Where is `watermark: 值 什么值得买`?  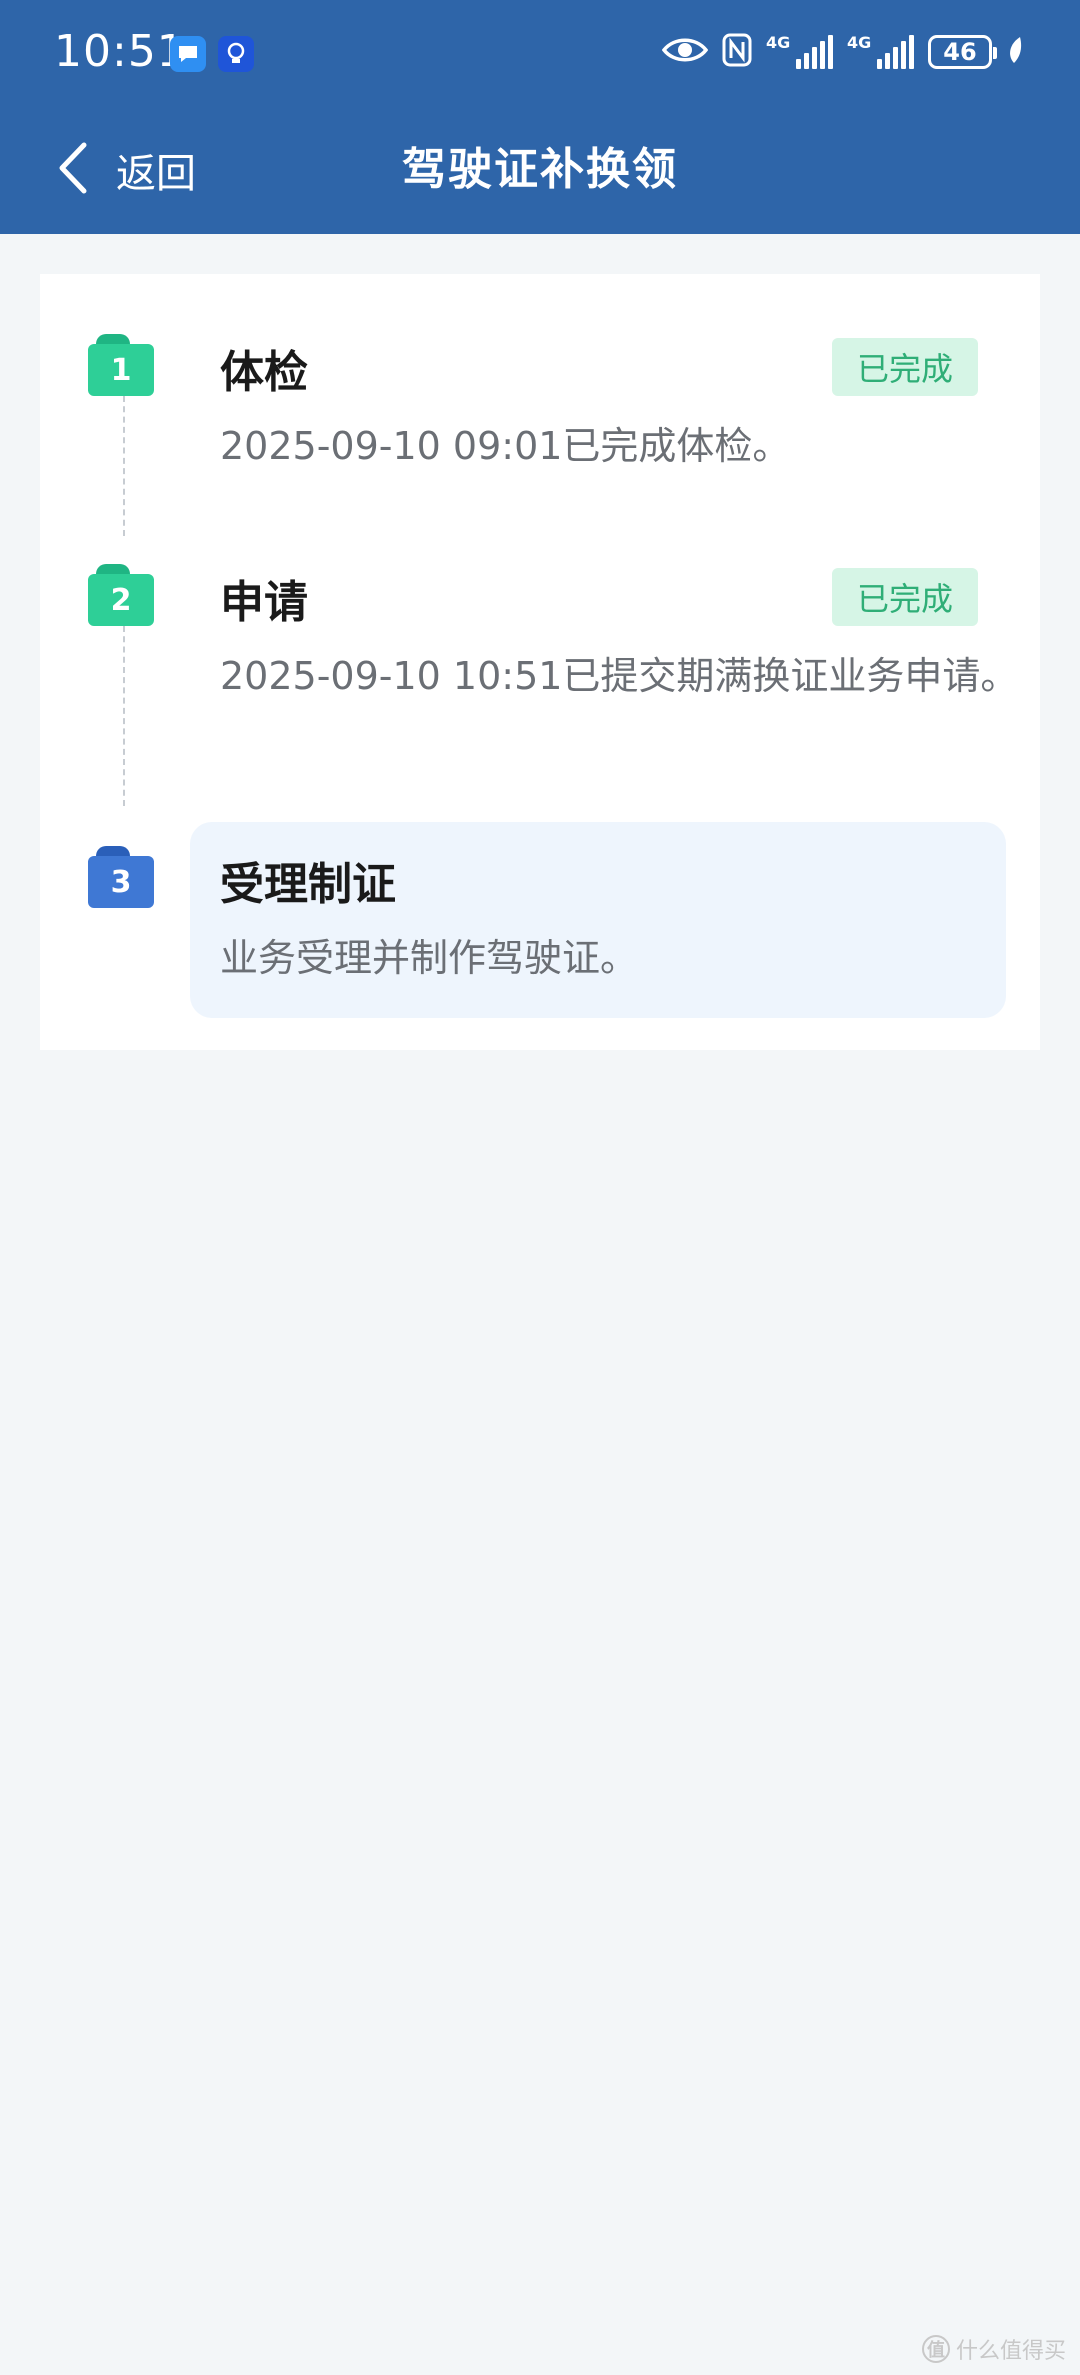
watermark: 值 什么值得买 is located at coordinates (993, 2349).